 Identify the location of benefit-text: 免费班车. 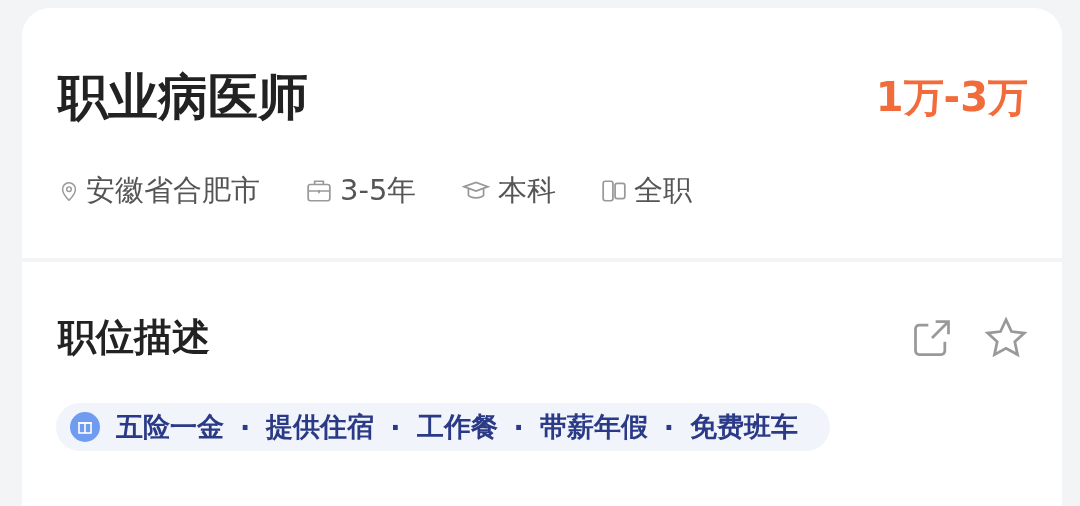
(744, 427).